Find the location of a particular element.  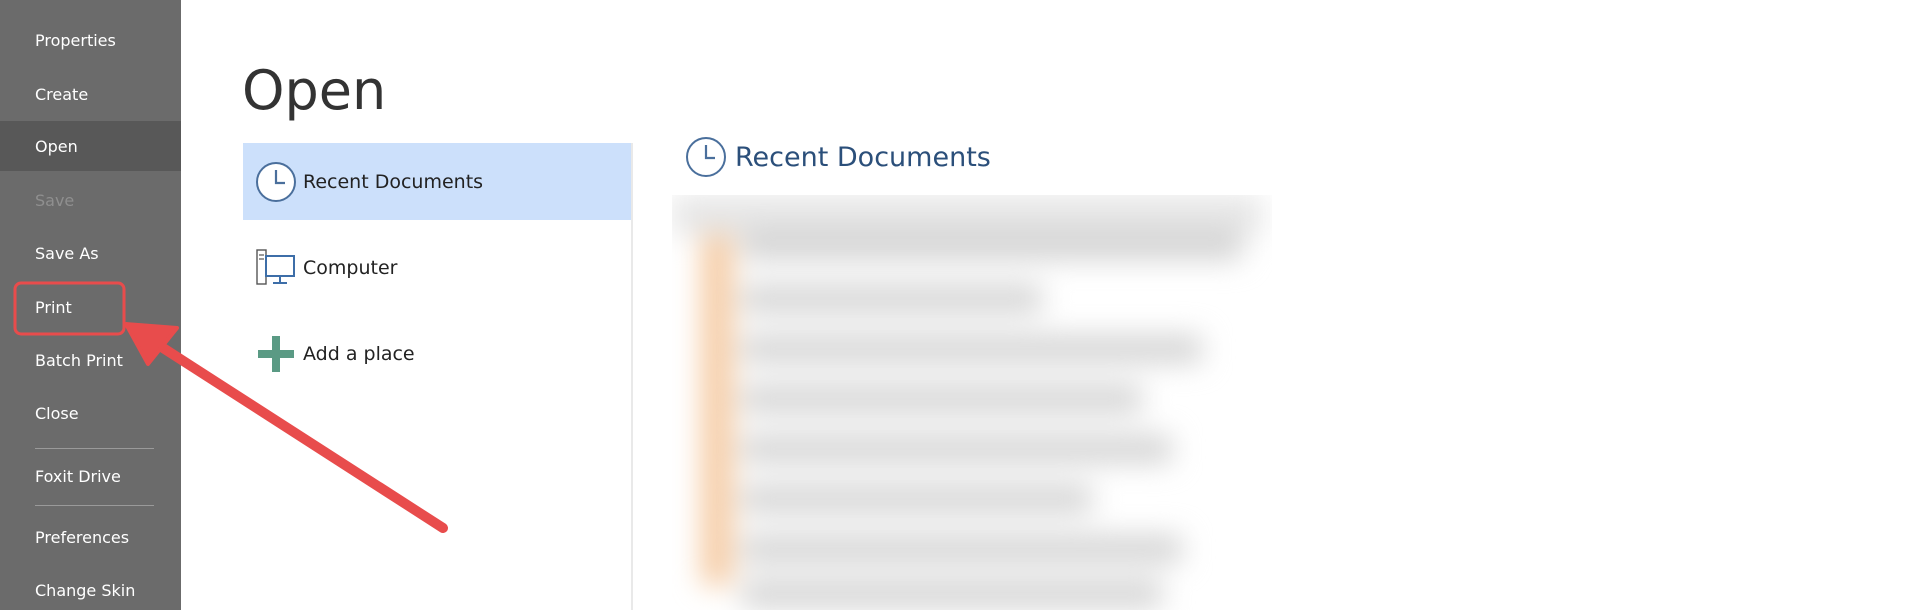

menu-item-properties: Properties is located at coordinates (90, 40).